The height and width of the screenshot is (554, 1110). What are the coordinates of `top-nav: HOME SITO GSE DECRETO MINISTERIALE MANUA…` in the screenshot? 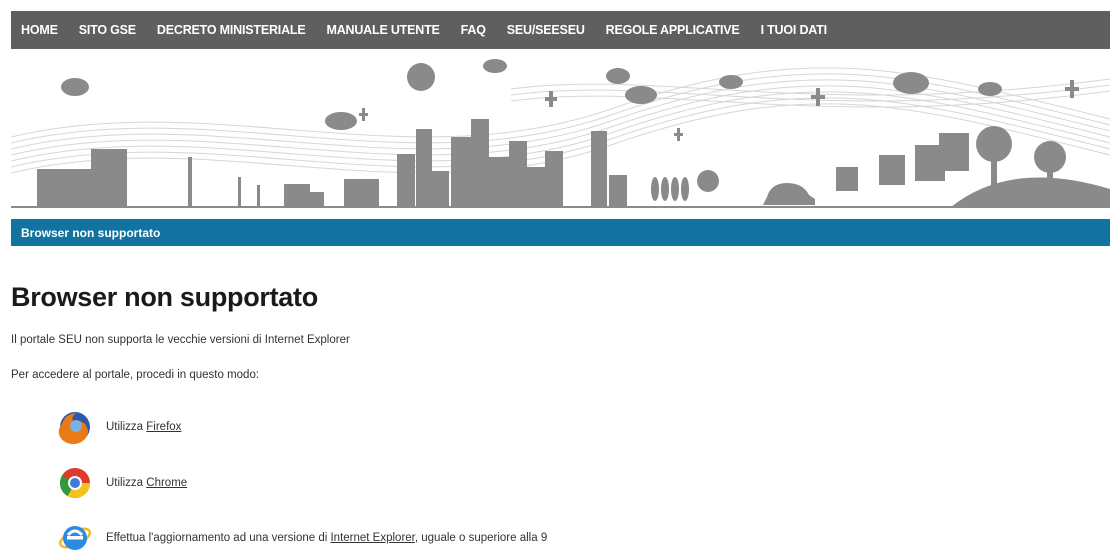 It's located at (560, 30).